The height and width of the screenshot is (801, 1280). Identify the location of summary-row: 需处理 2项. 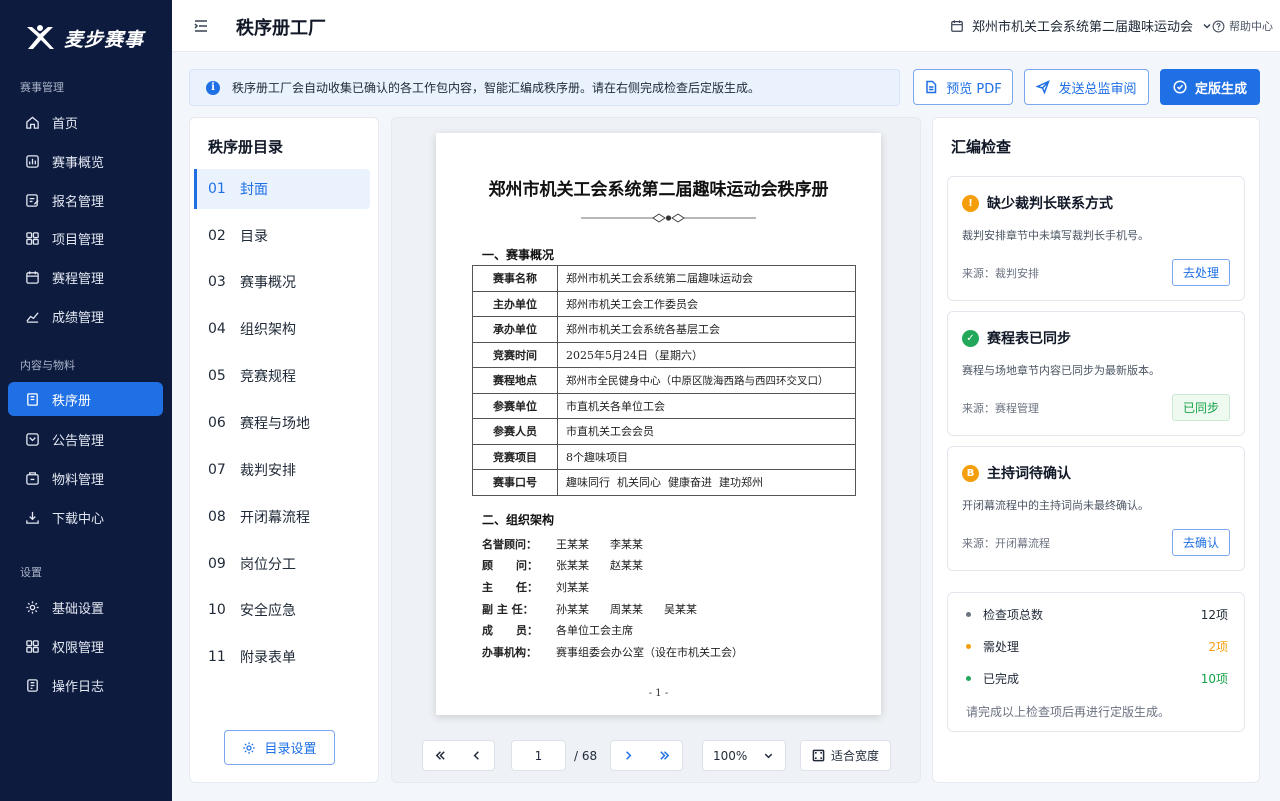
(1097, 646).